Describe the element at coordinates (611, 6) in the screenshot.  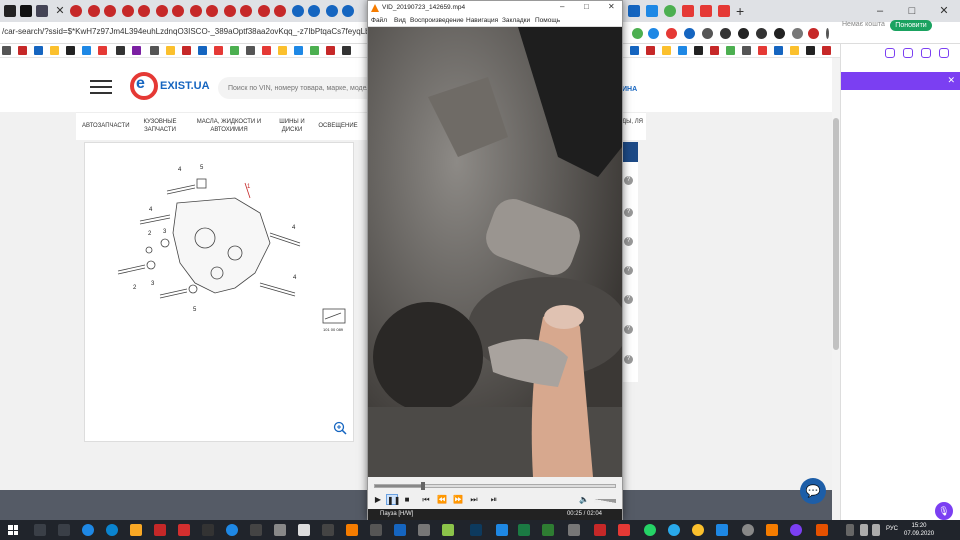
I see `player-close-button: ✕` at that location.